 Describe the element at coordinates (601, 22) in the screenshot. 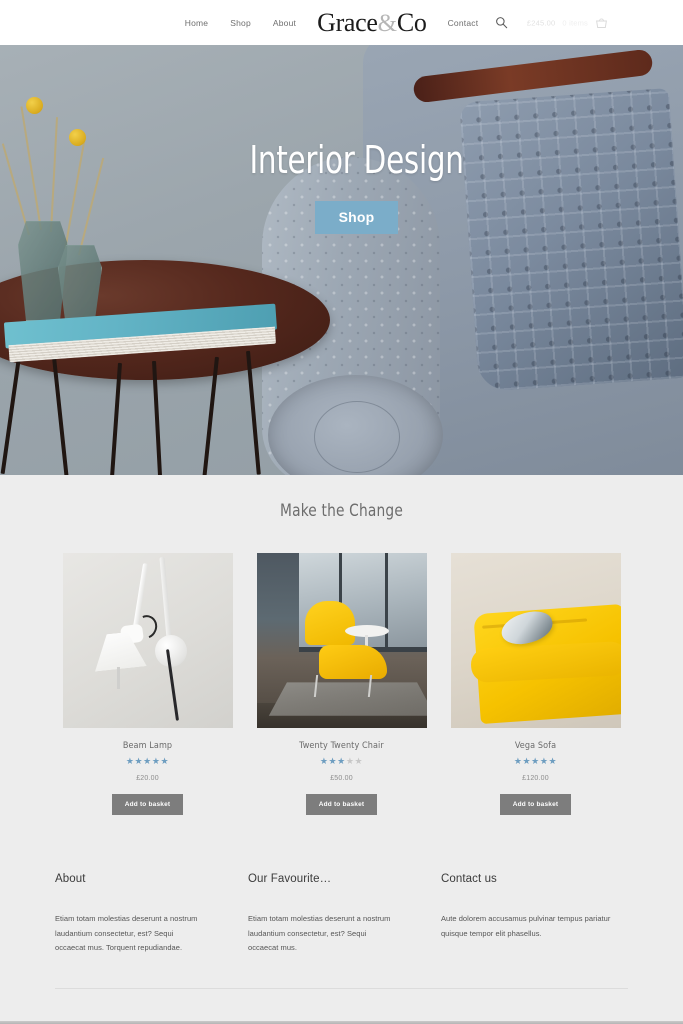

I see `basket-icon` at that location.